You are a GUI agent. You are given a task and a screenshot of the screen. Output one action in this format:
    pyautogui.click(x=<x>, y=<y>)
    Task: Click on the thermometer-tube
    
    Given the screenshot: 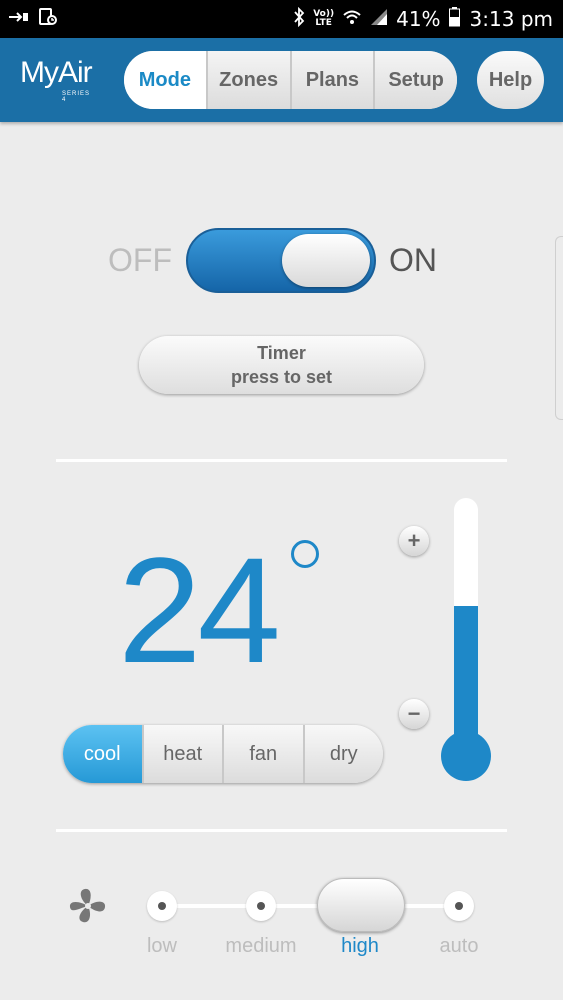 What is the action you would take?
    pyautogui.click(x=466, y=633)
    